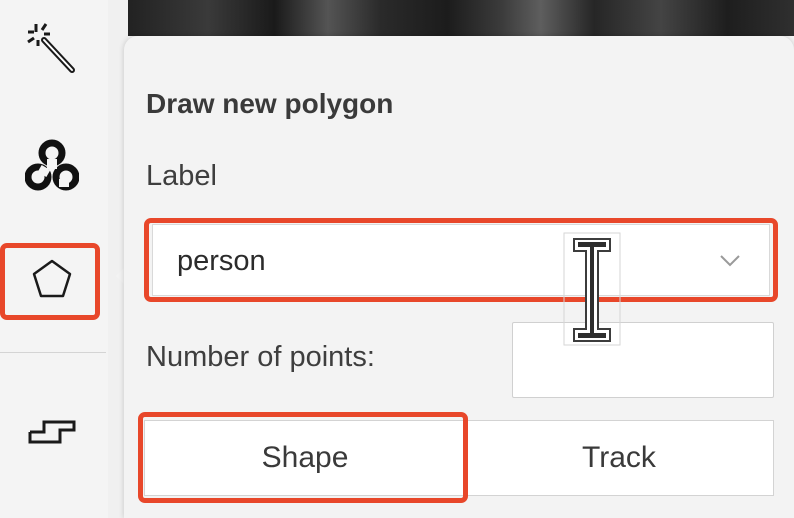  What do you see at coordinates (643, 360) in the screenshot?
I see `number-of-points-input` at bounding box center [643, 360].